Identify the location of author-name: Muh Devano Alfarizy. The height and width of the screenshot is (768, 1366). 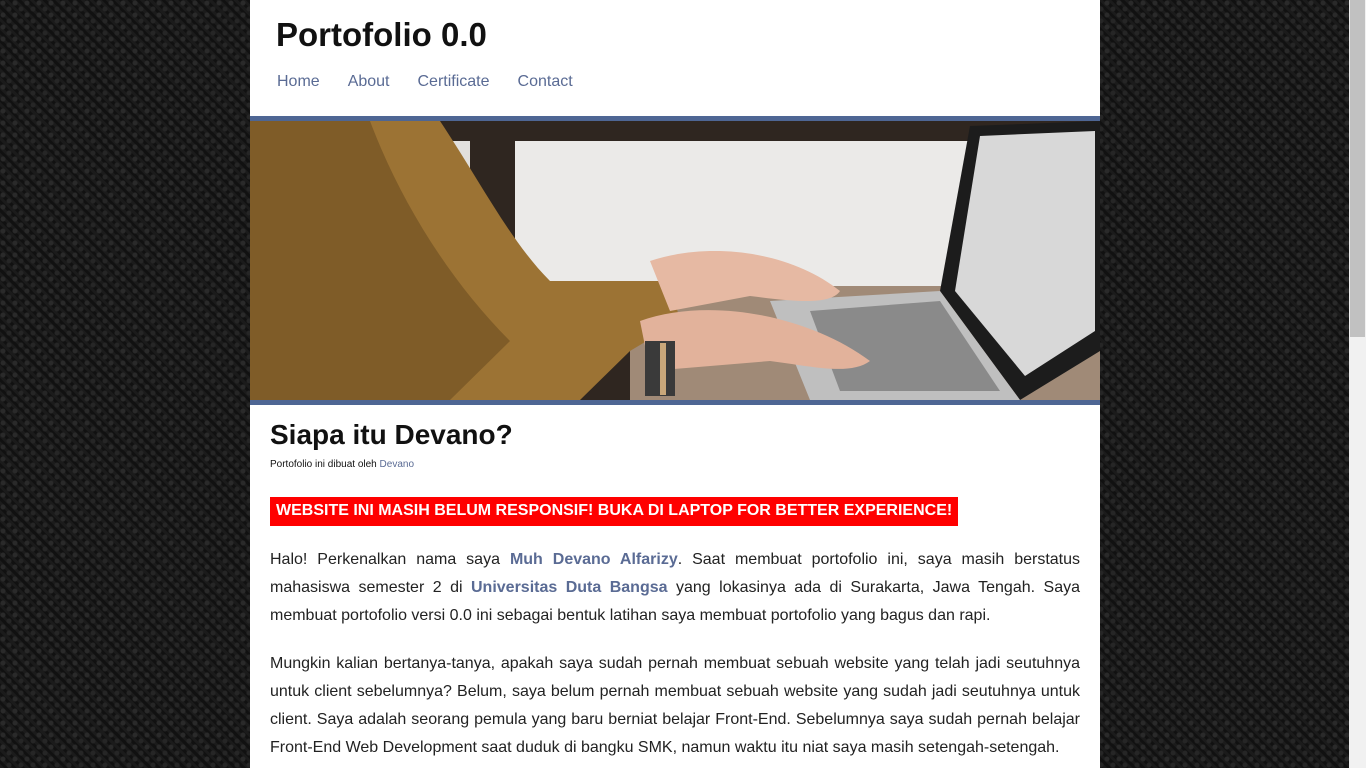
(593, 559).